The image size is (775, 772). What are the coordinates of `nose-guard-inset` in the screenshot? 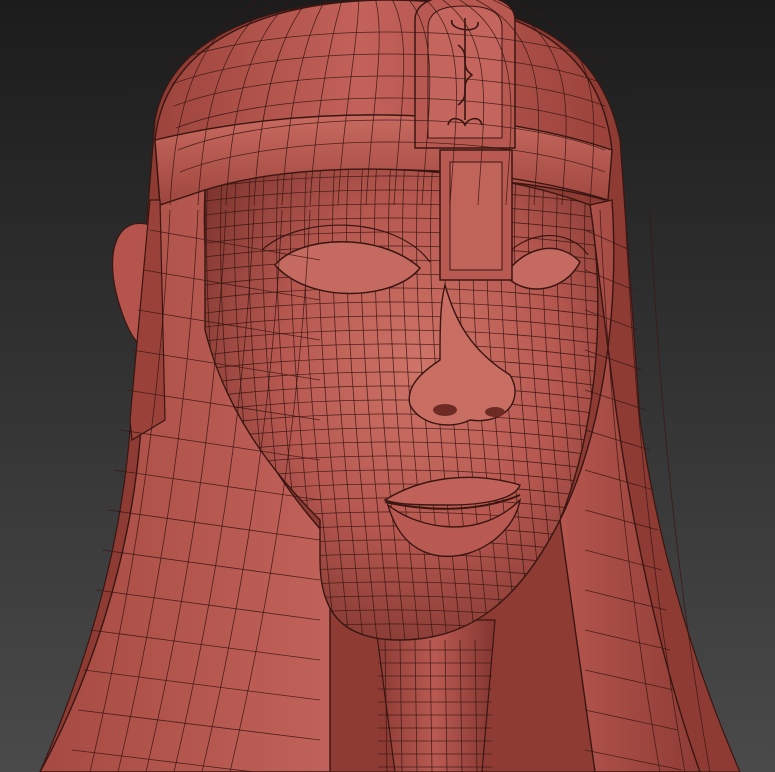 It's located at (476, 216).